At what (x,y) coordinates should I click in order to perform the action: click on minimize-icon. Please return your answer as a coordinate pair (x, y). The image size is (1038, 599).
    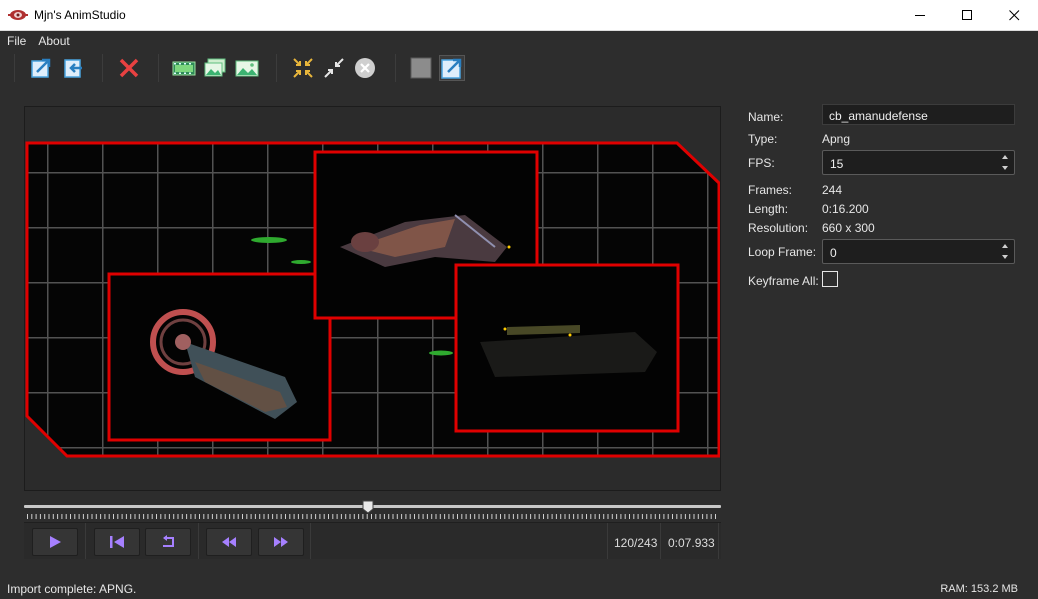
    Looking at the image, I should click on (919, 15).